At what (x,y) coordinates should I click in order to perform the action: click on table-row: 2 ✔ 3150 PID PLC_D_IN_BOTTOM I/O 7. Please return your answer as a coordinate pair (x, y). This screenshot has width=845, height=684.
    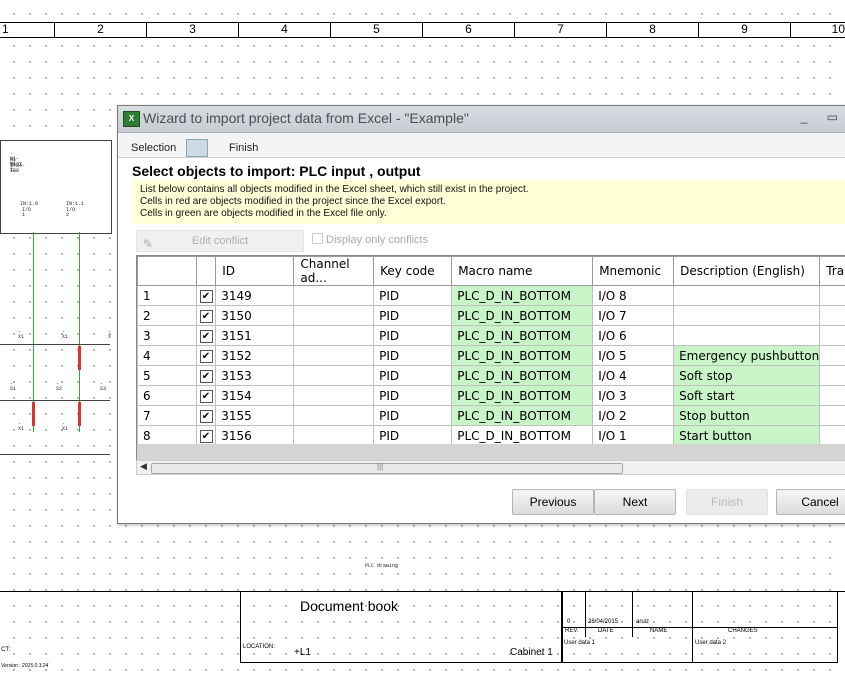
    Looking at the image, I should click on (491, 315).